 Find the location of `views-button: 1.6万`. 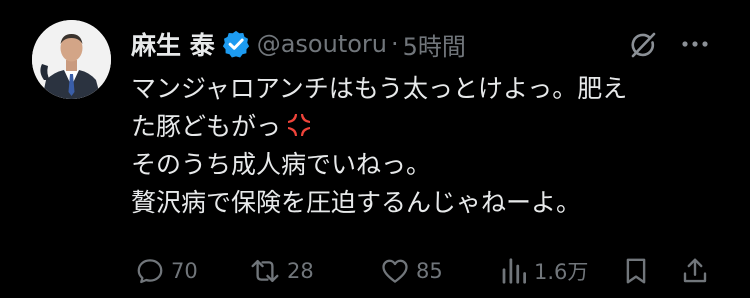

views-button: 1.6万 is located at coordinates (544, 271).